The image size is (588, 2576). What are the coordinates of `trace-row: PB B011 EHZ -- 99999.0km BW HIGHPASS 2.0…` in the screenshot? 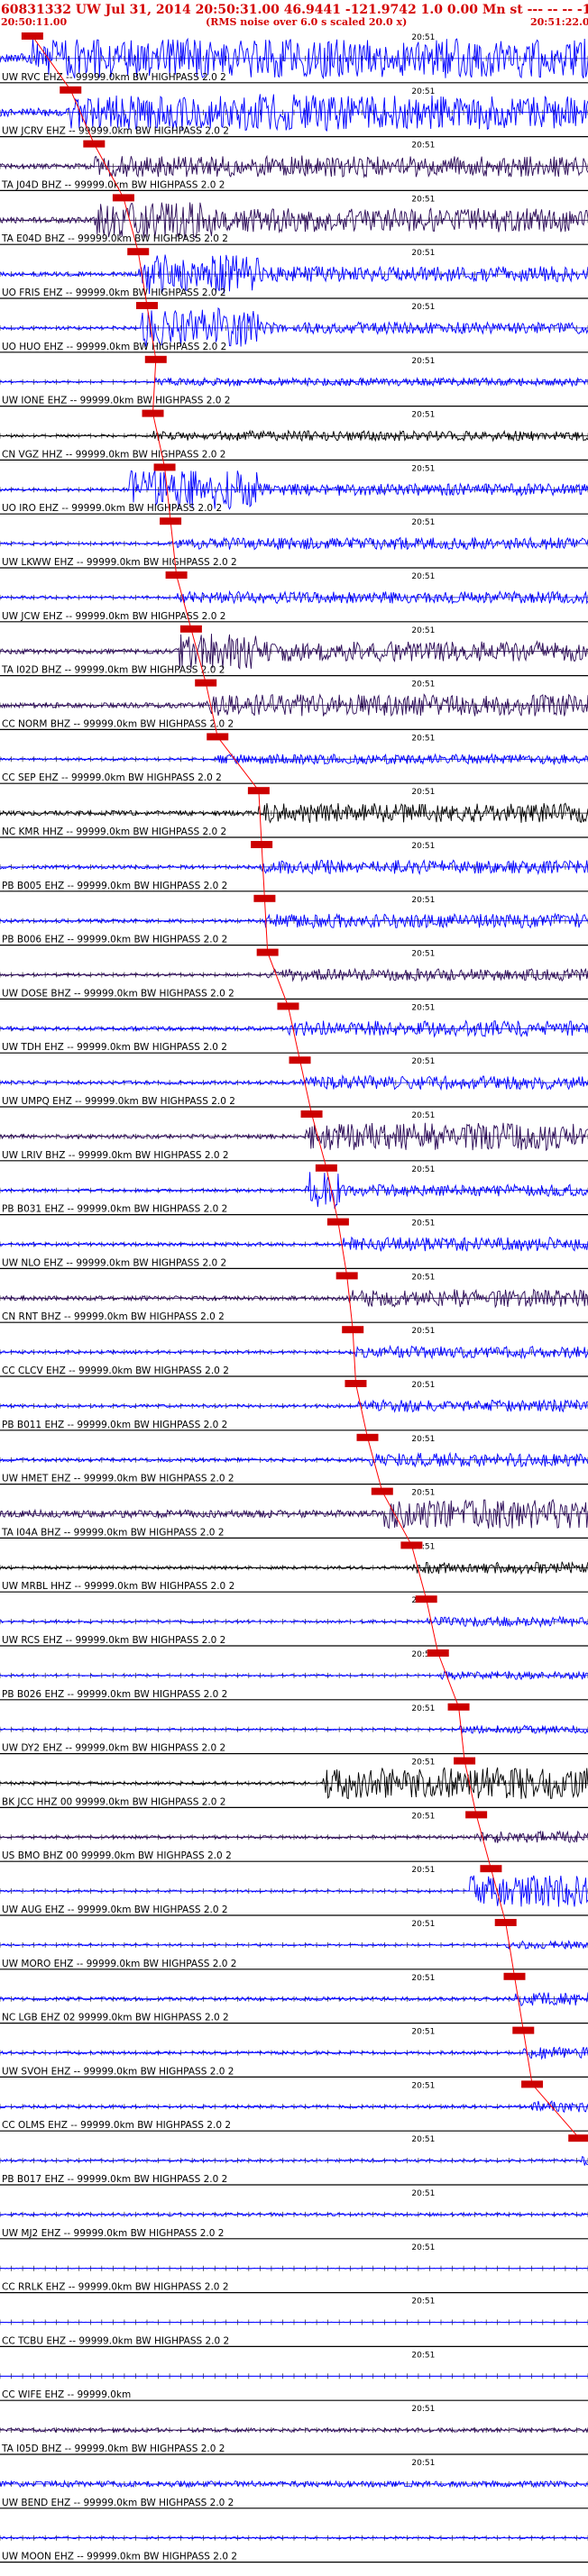 It's located at (294, 1406).